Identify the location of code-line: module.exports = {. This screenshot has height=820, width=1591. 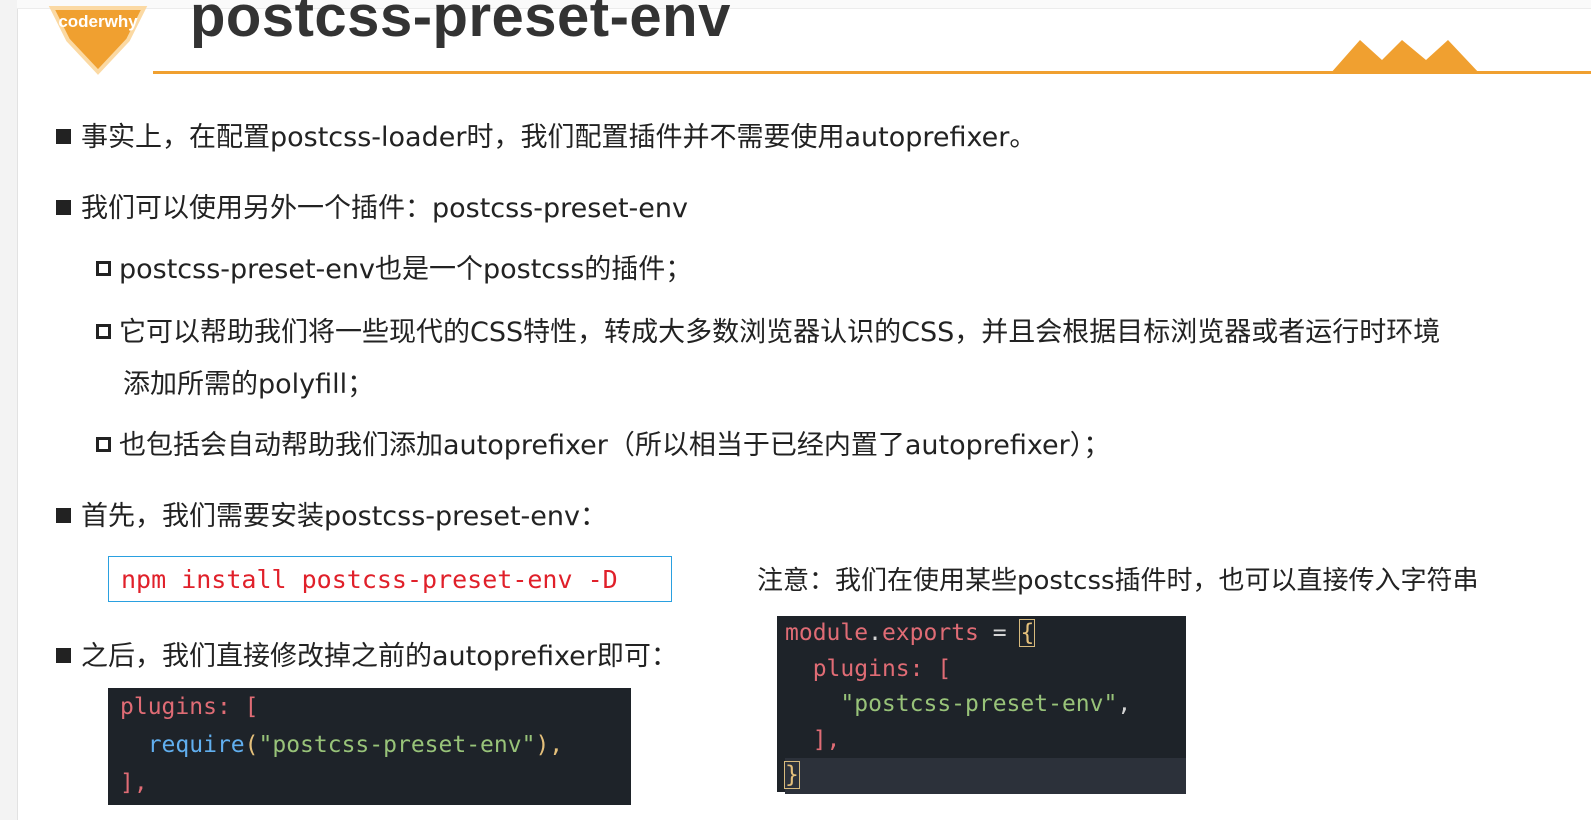
(910, 633).